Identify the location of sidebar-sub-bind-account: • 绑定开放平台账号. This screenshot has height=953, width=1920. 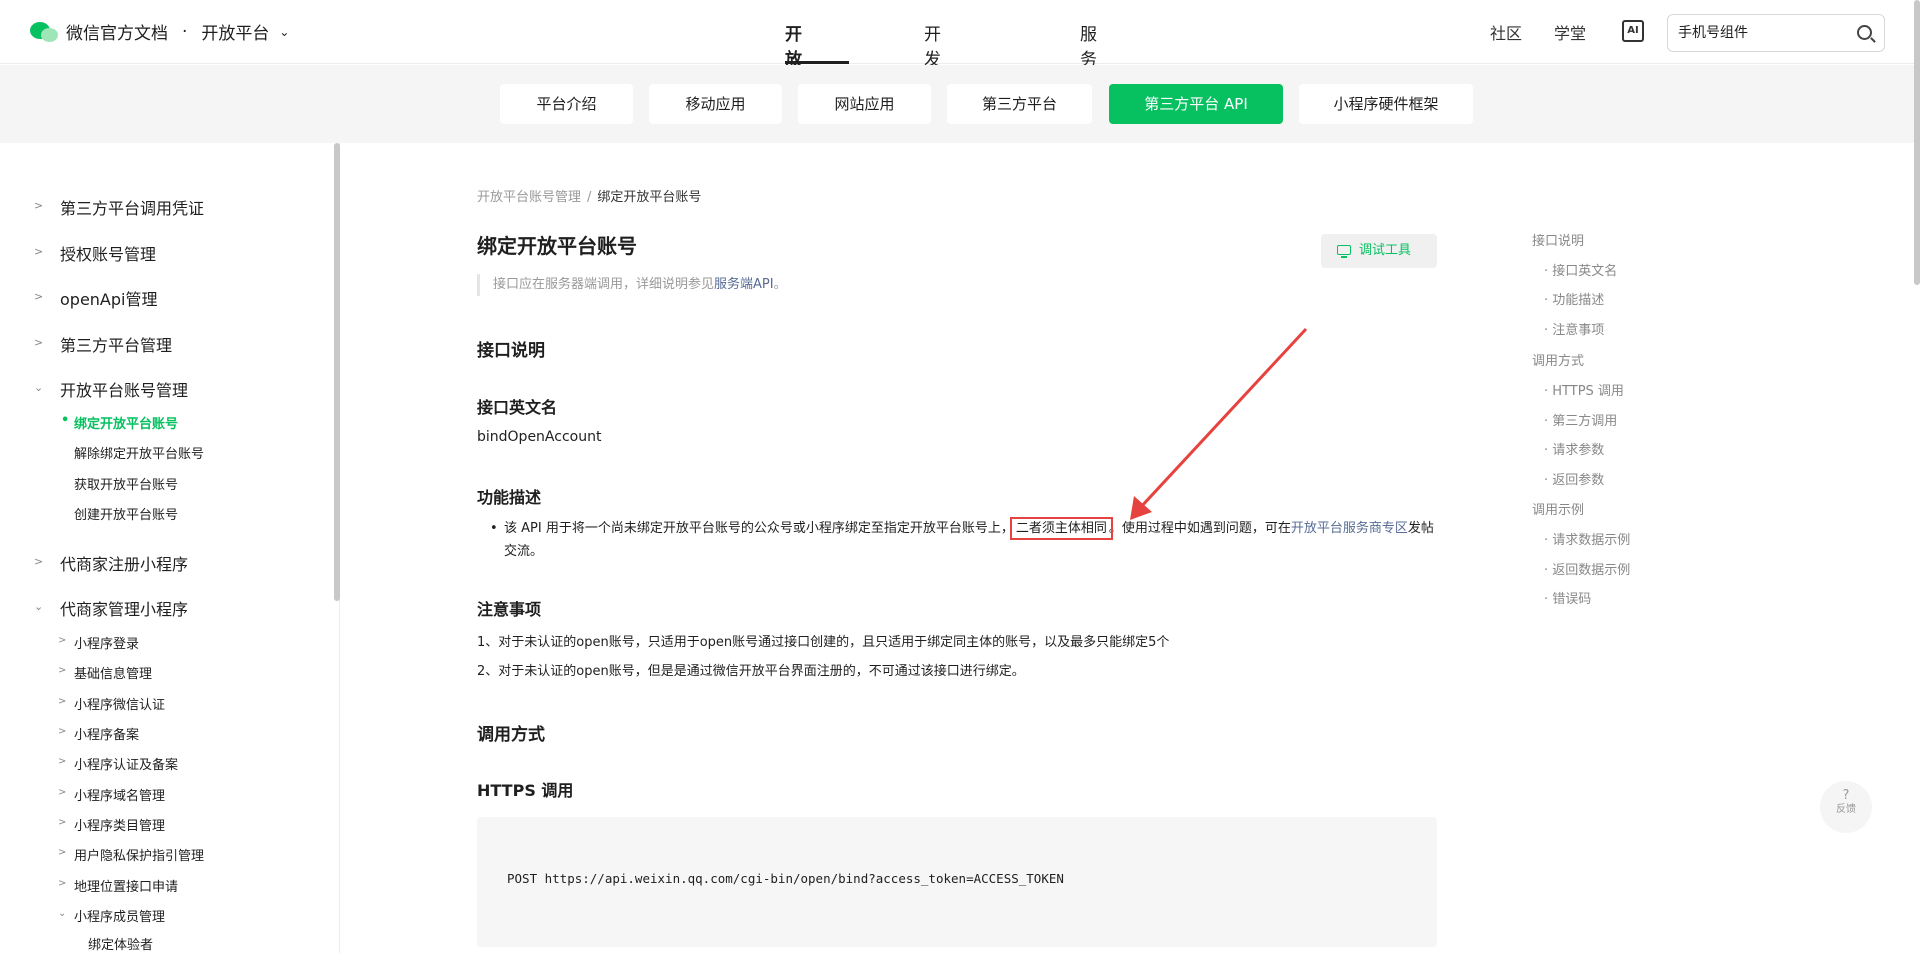
(119, 422).